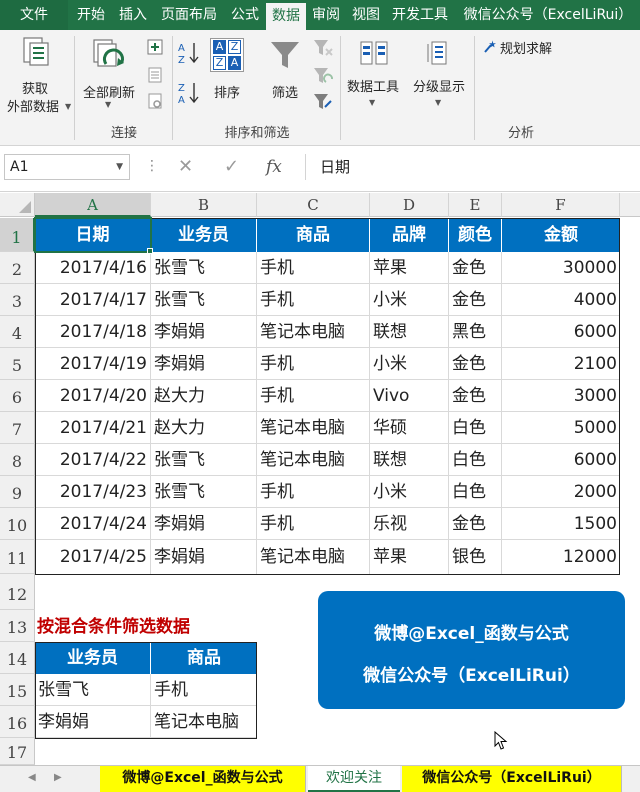 The height and width of the screenshot is (792, 640). What do you see at coordinates (245, 15) in the screenshot?
I see `tab-formulas: 公式` at bounding box center [245, 15].